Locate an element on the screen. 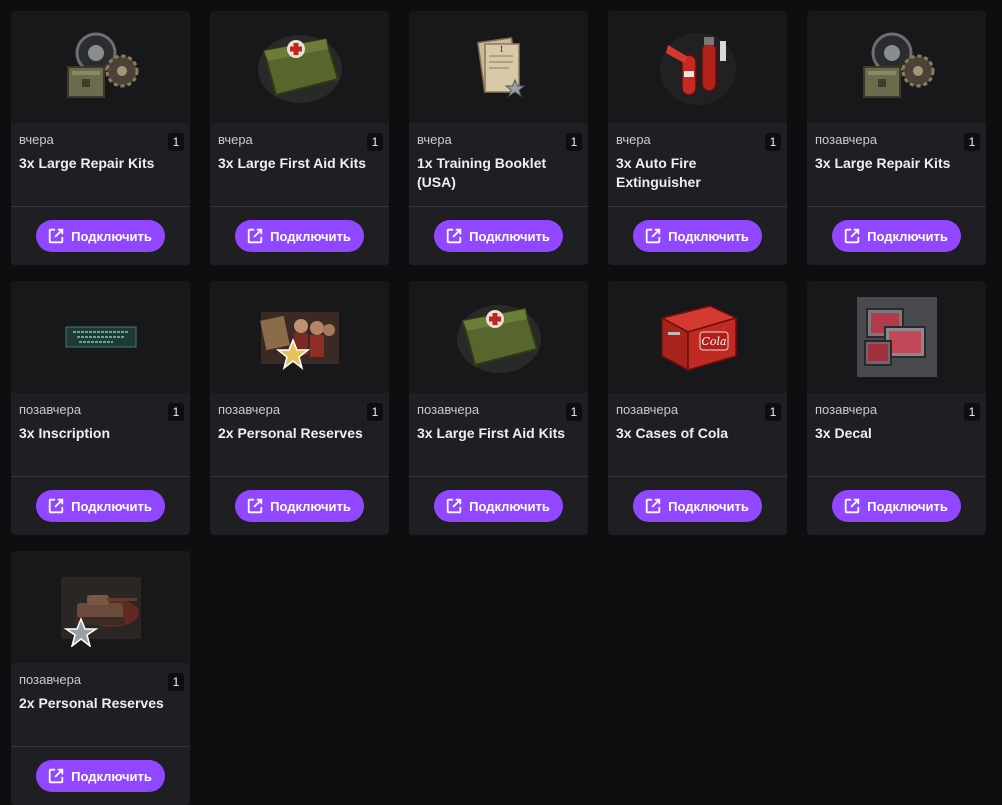 The width and height of the screenshot is (1002, 805). card-info: вчера 1 3x Large First Aid Kits is located at coordinates (299, 164).